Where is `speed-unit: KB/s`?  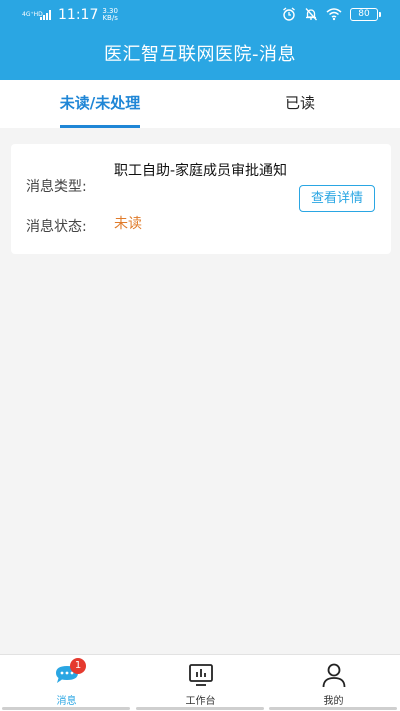 speed-unit: KB/s is located at coordinates (110, 18).